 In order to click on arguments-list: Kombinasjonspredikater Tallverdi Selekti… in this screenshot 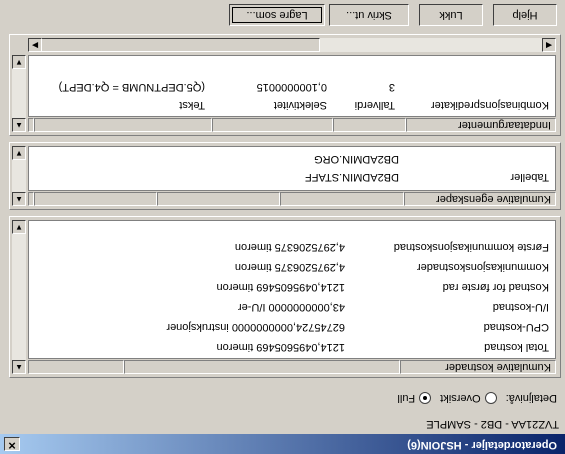, I will do `click(292, 86)`.